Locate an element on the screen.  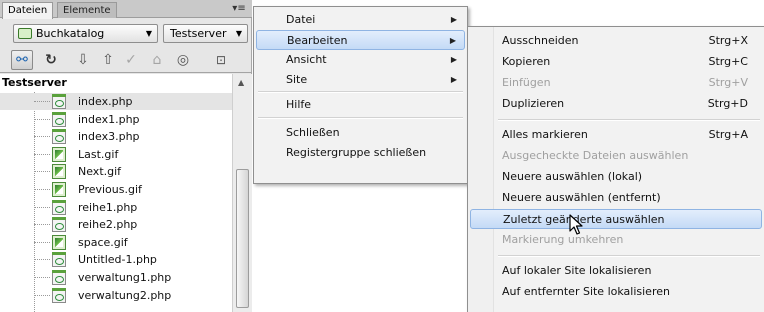
submenu-item: Neuere auswählen (entfernt) is located at coordinates (616, 198).